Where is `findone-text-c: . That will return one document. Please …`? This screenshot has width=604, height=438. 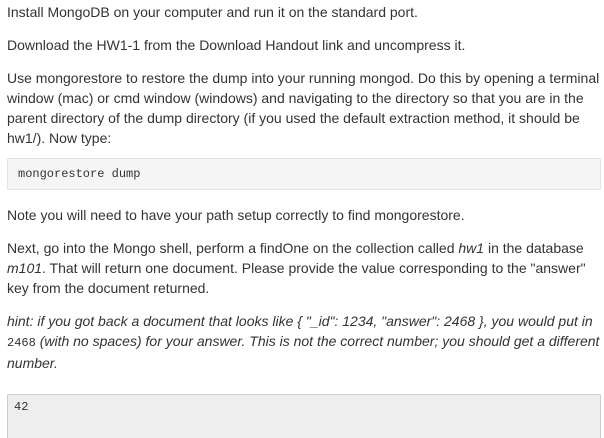
findone-text-c: . That will return one document. Please … is located at coordinates (296, 278).